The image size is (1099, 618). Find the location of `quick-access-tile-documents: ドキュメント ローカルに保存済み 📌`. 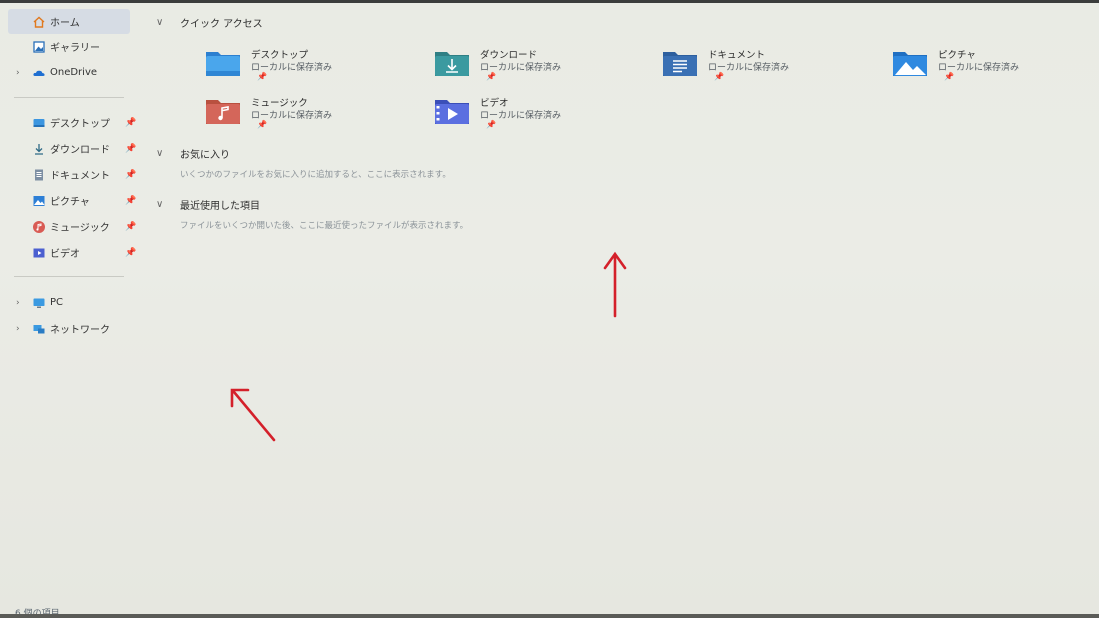

quick-access-tile-documents: ドキュメント ローカルに保存済み 📌 is located at coordinates (772, 64).